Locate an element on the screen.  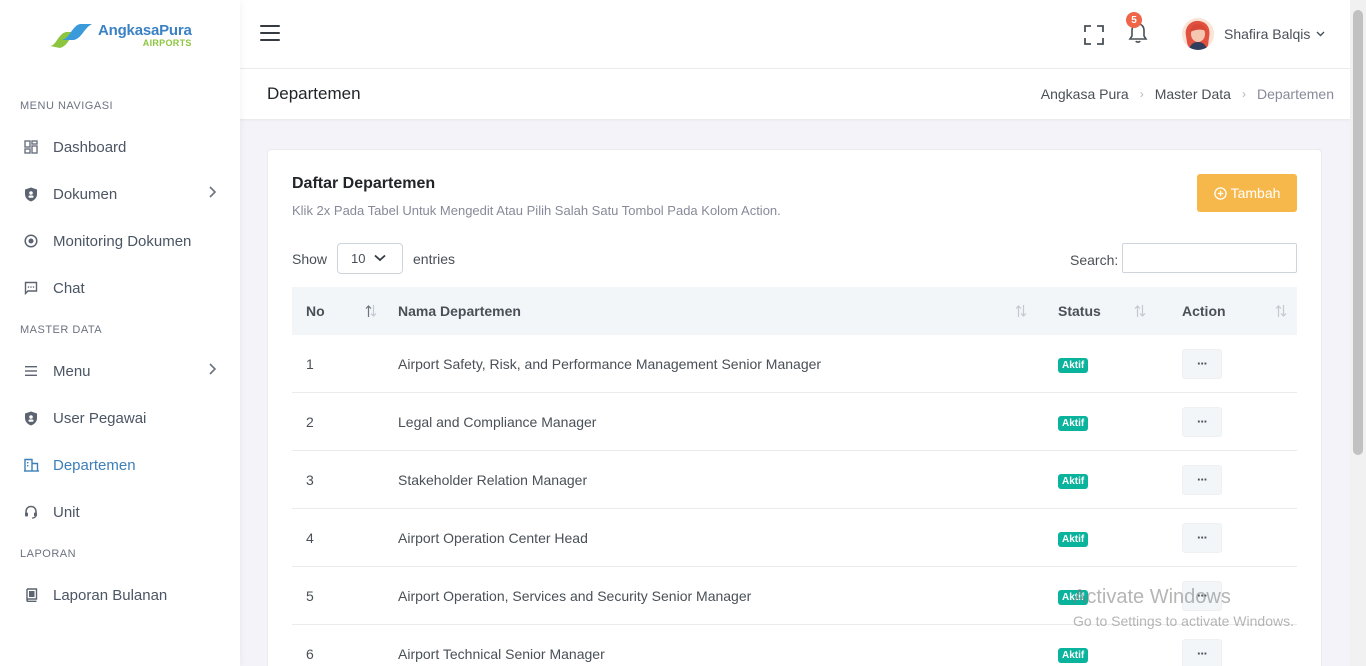
sidebar-item-user-pegawai: User Pegawai is located at coordinates (120, 418).